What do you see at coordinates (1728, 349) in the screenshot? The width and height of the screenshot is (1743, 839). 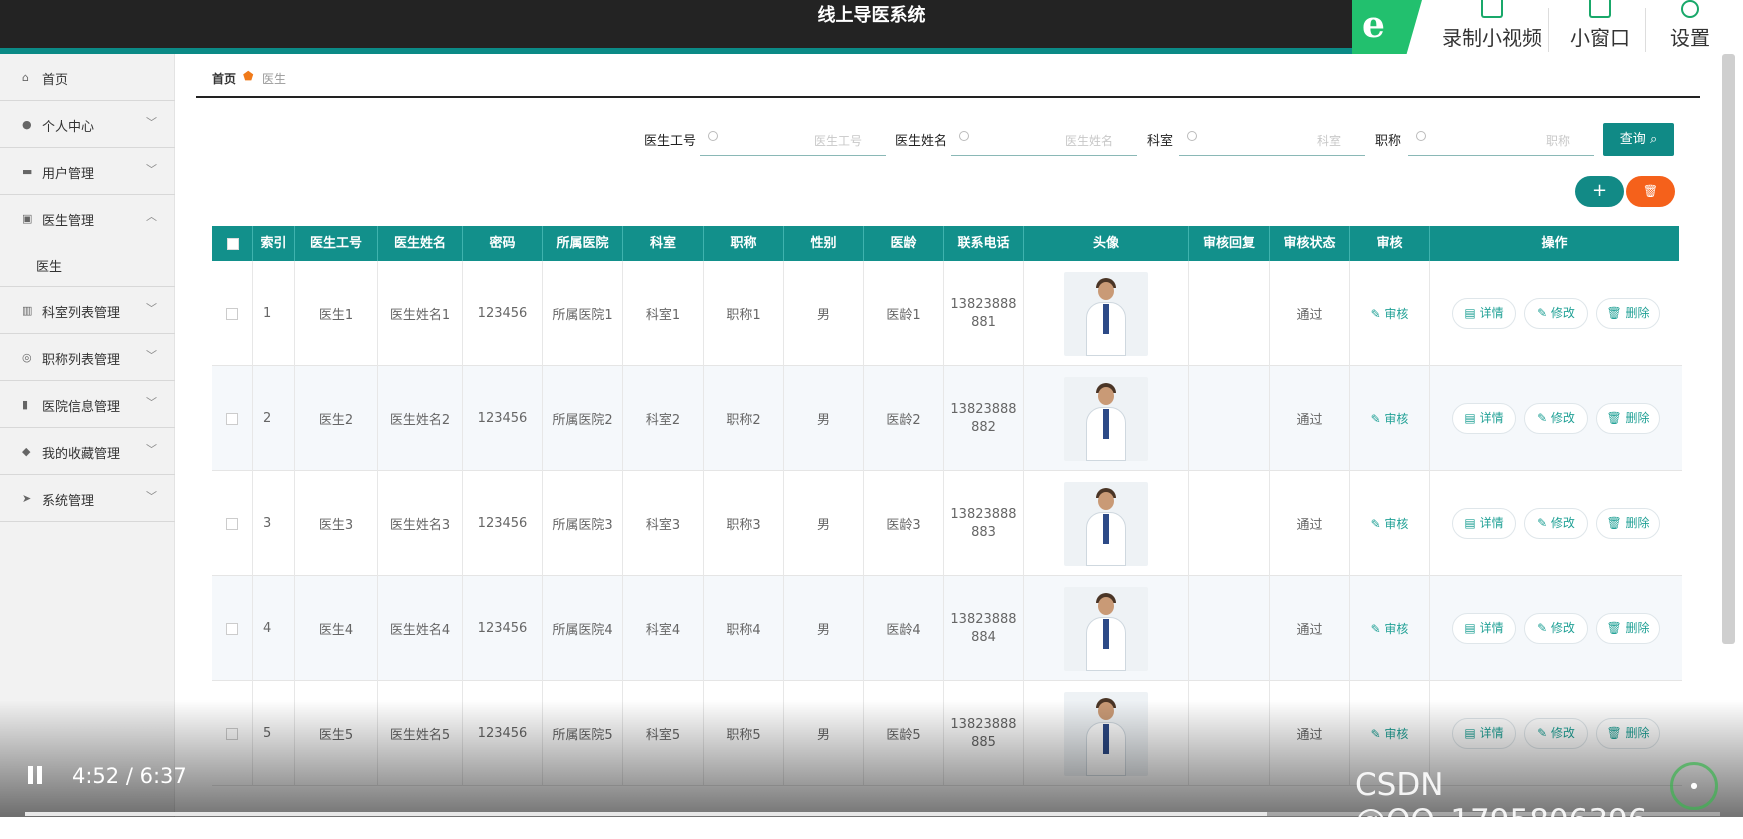 I see `page-scrollbar` at bounding box center [1728, 349].